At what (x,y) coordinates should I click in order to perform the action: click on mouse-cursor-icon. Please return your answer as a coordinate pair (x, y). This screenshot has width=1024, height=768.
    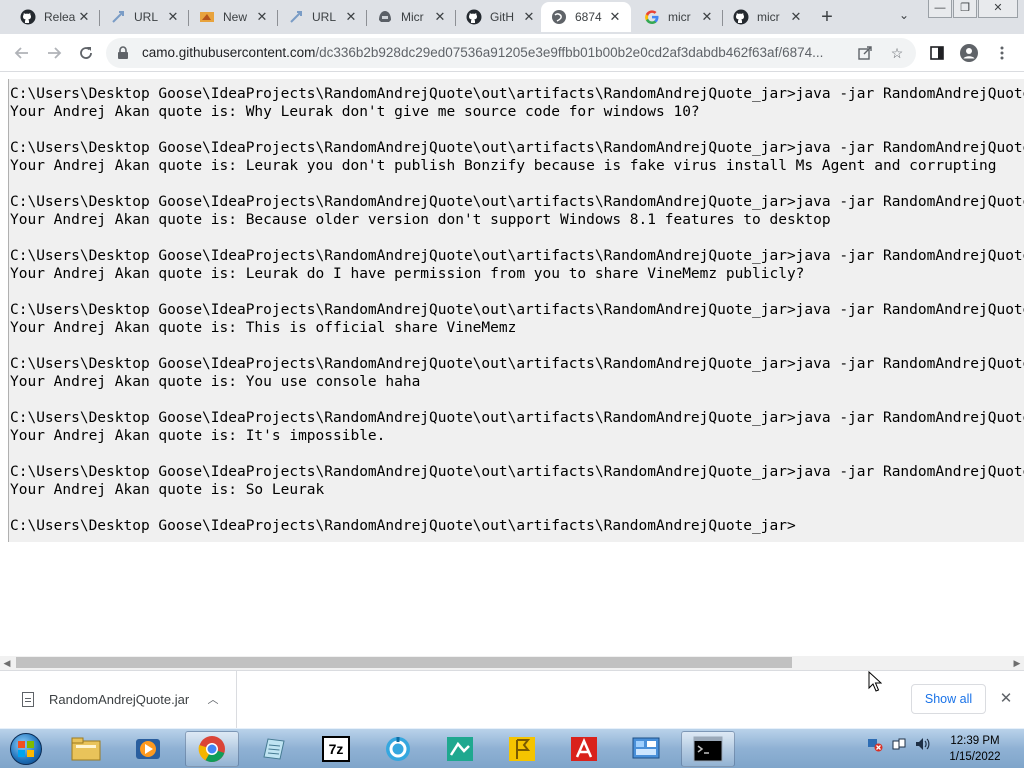
    Looking at the image, I should click on (875, 681).